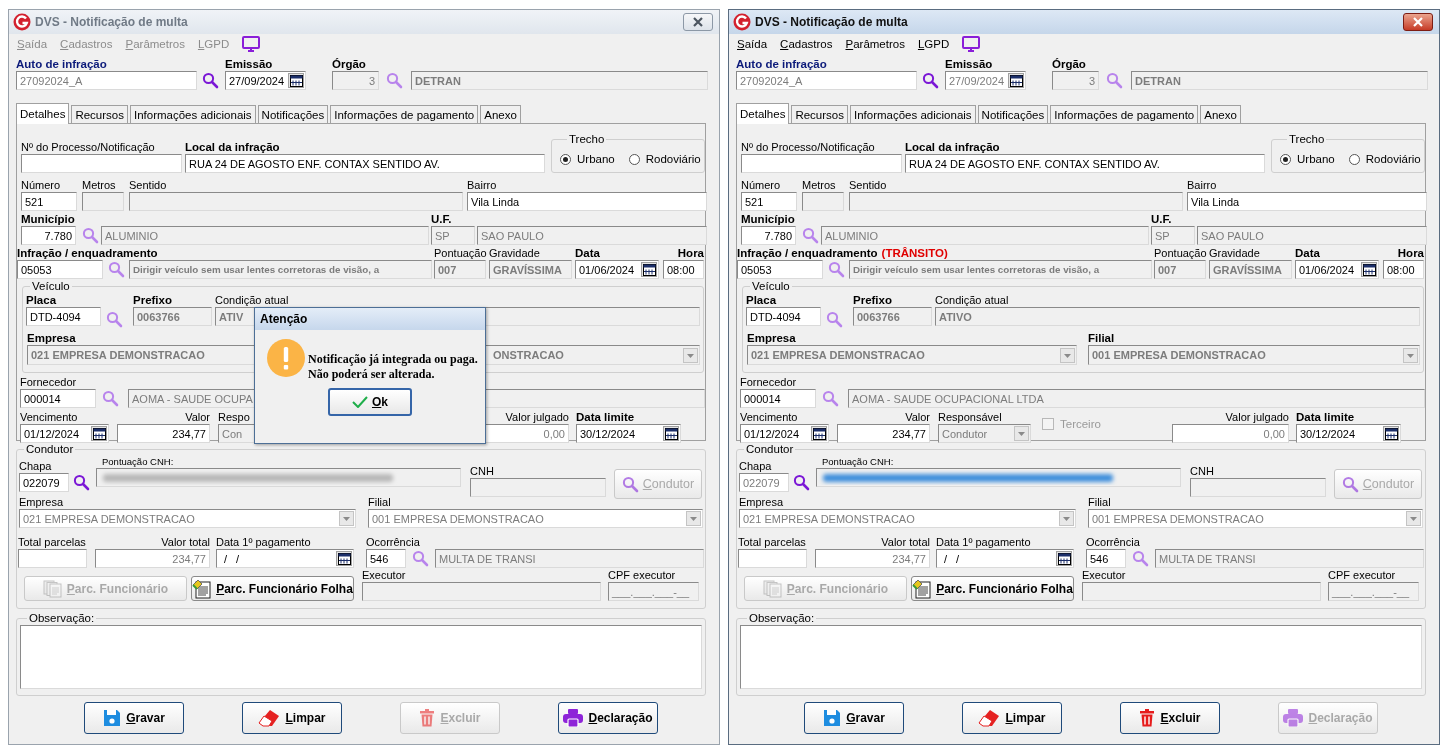  Describe the element at coordinates (234, 417) in the screenshot. I see `field-label: Respo` at that location.